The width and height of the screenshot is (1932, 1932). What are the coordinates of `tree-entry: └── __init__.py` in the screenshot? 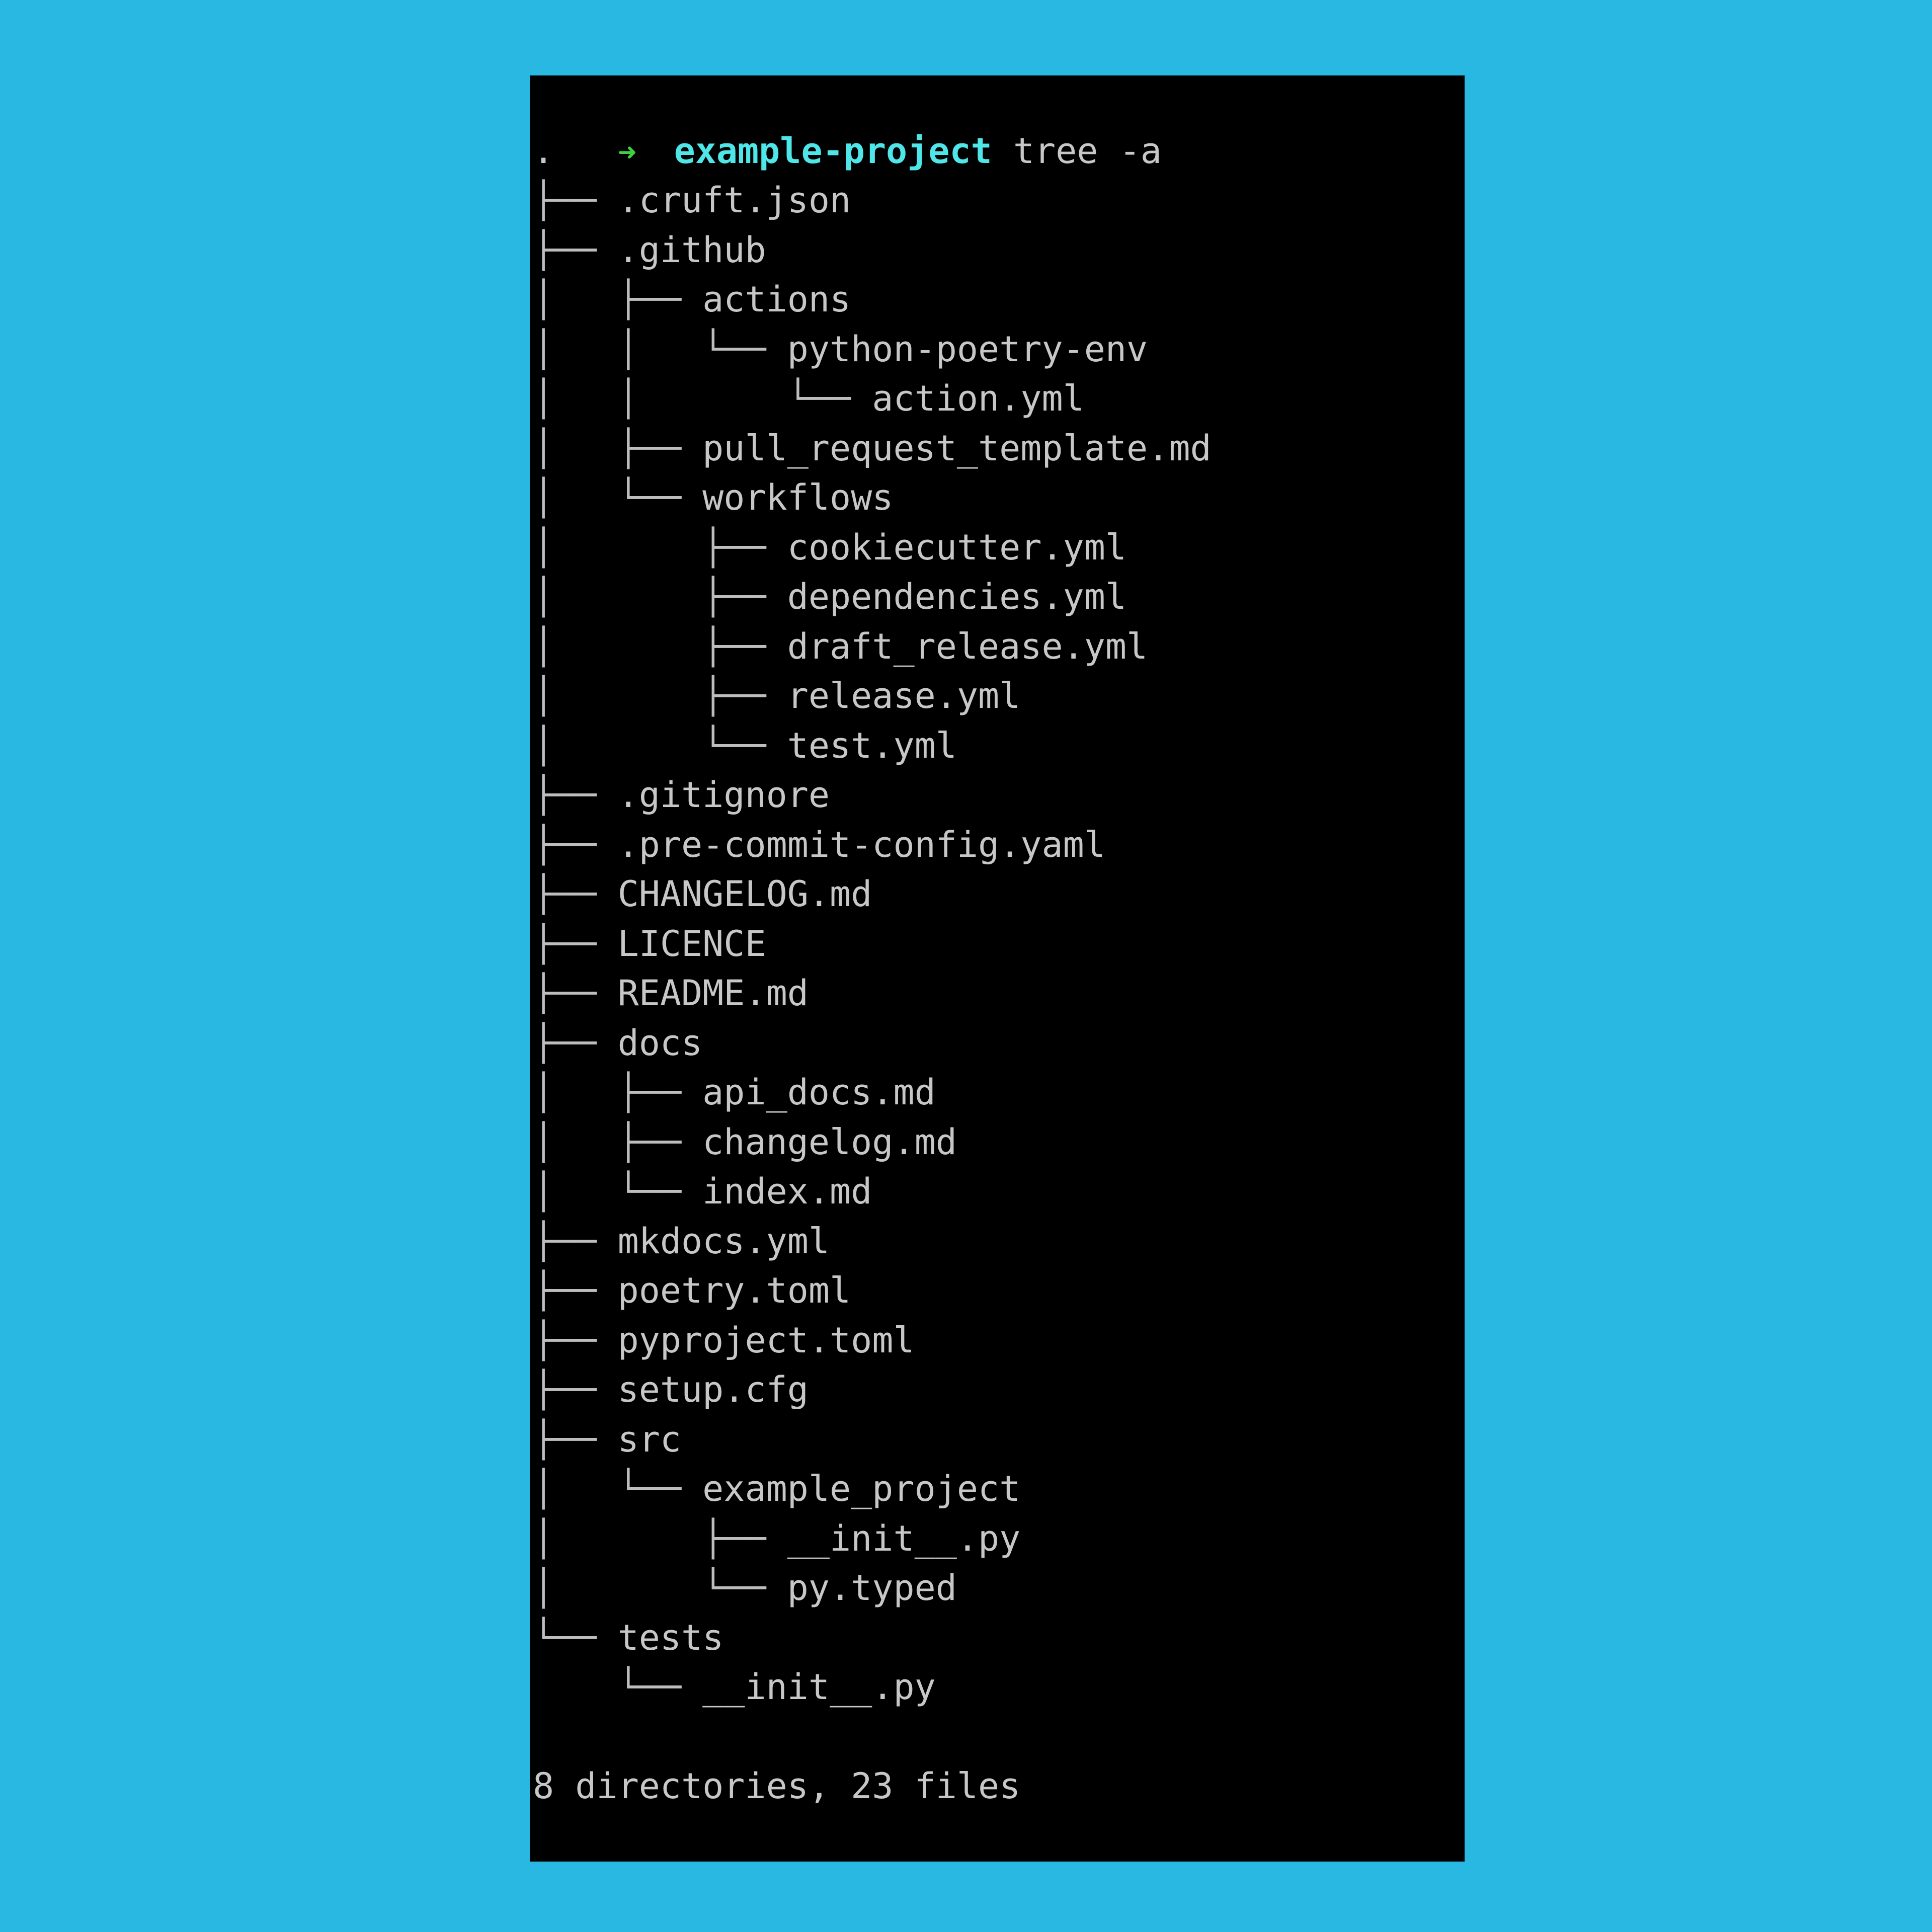 It's located at (734, 1687).